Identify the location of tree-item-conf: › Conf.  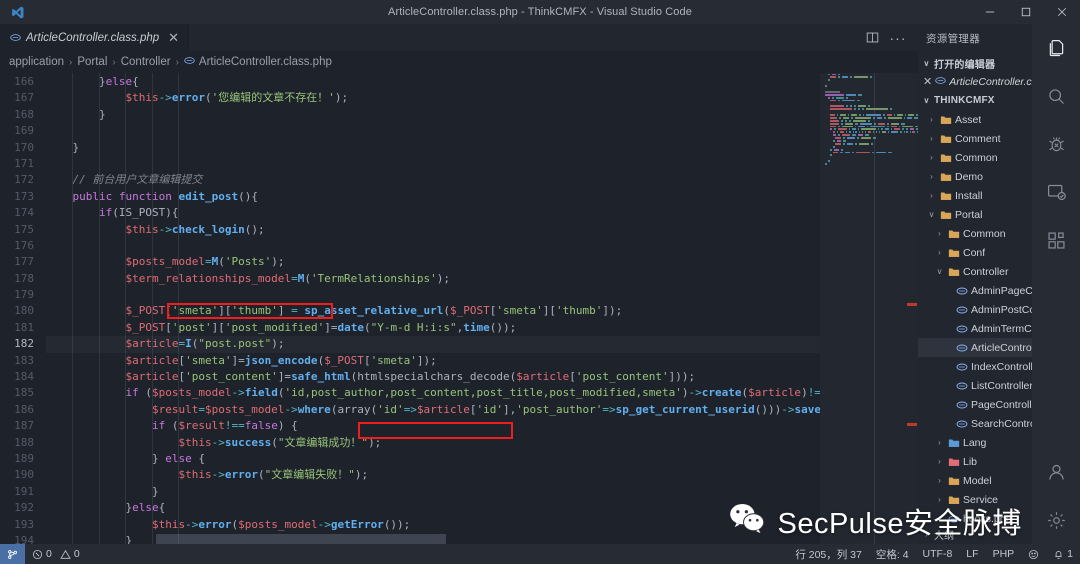
(975, 252).